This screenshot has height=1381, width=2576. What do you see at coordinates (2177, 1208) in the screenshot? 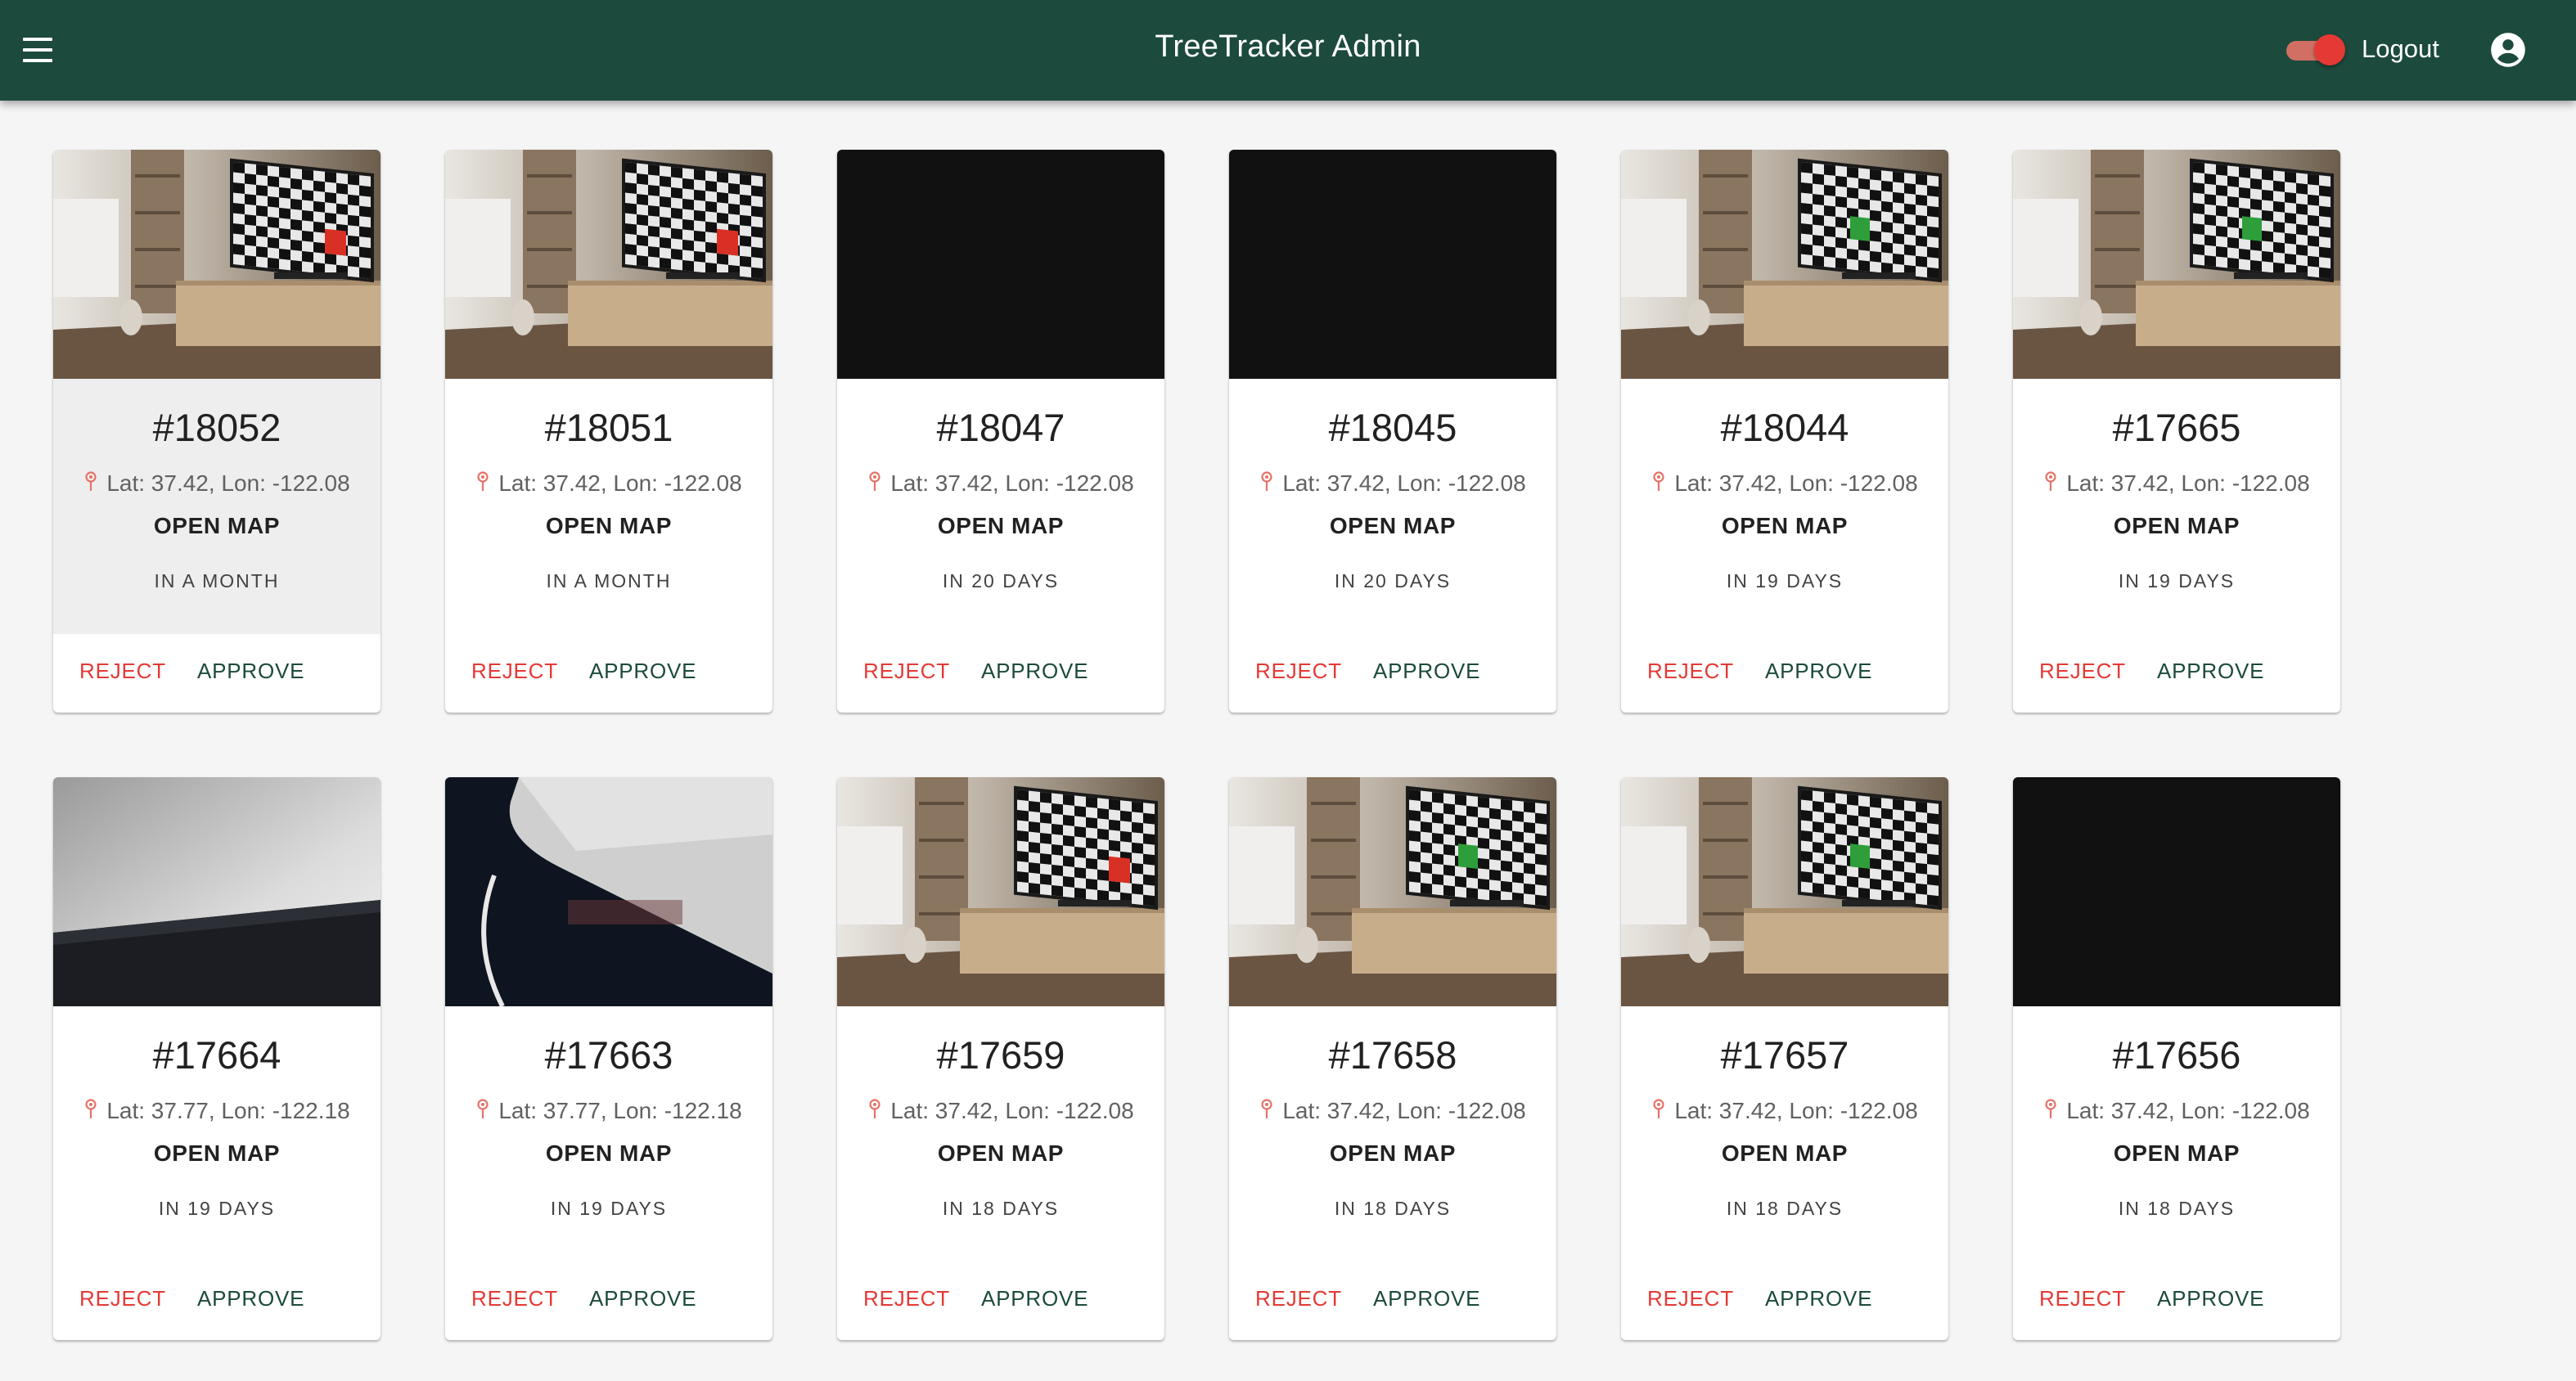
I see `time-label: IN 18 DAYS` at bounding box center [2177, 1208].